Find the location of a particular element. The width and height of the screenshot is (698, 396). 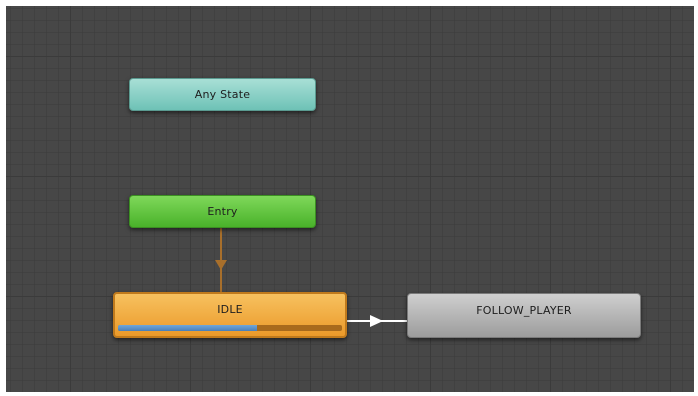

state-label-any-state: Any State is located at coordinates (222, 94).